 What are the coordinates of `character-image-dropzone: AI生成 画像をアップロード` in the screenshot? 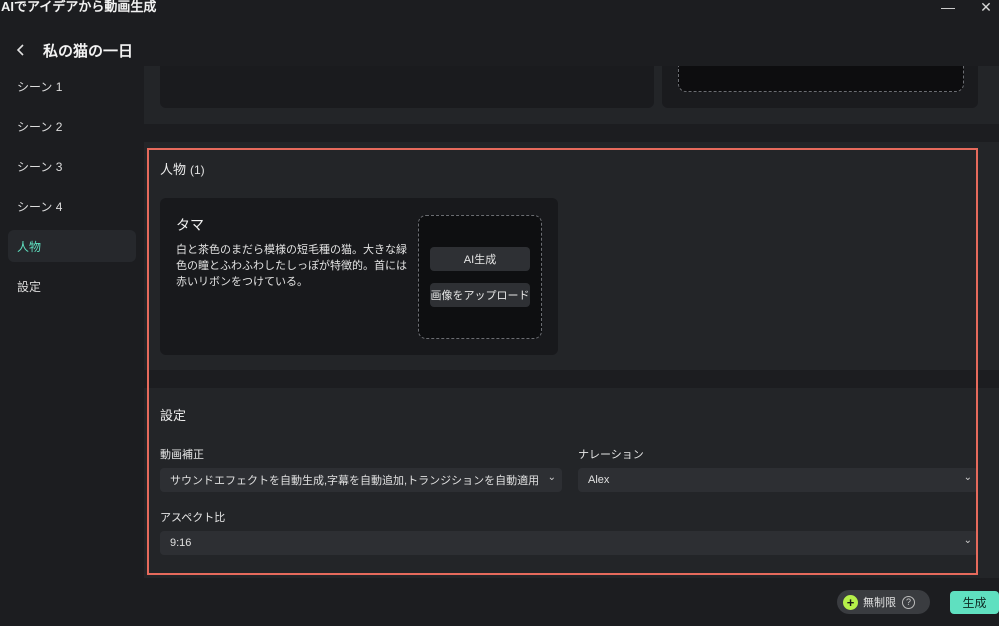 It's located at (480, 277).